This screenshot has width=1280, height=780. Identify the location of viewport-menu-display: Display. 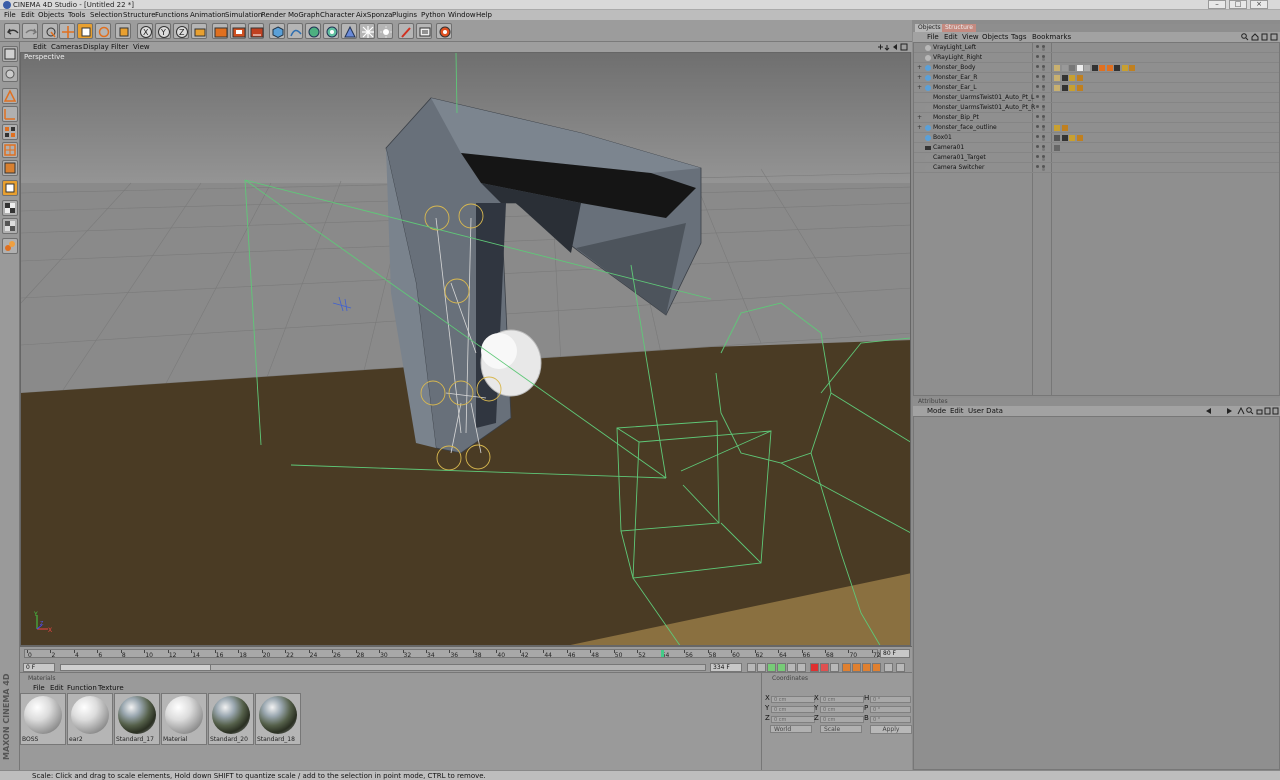
(96, 47).